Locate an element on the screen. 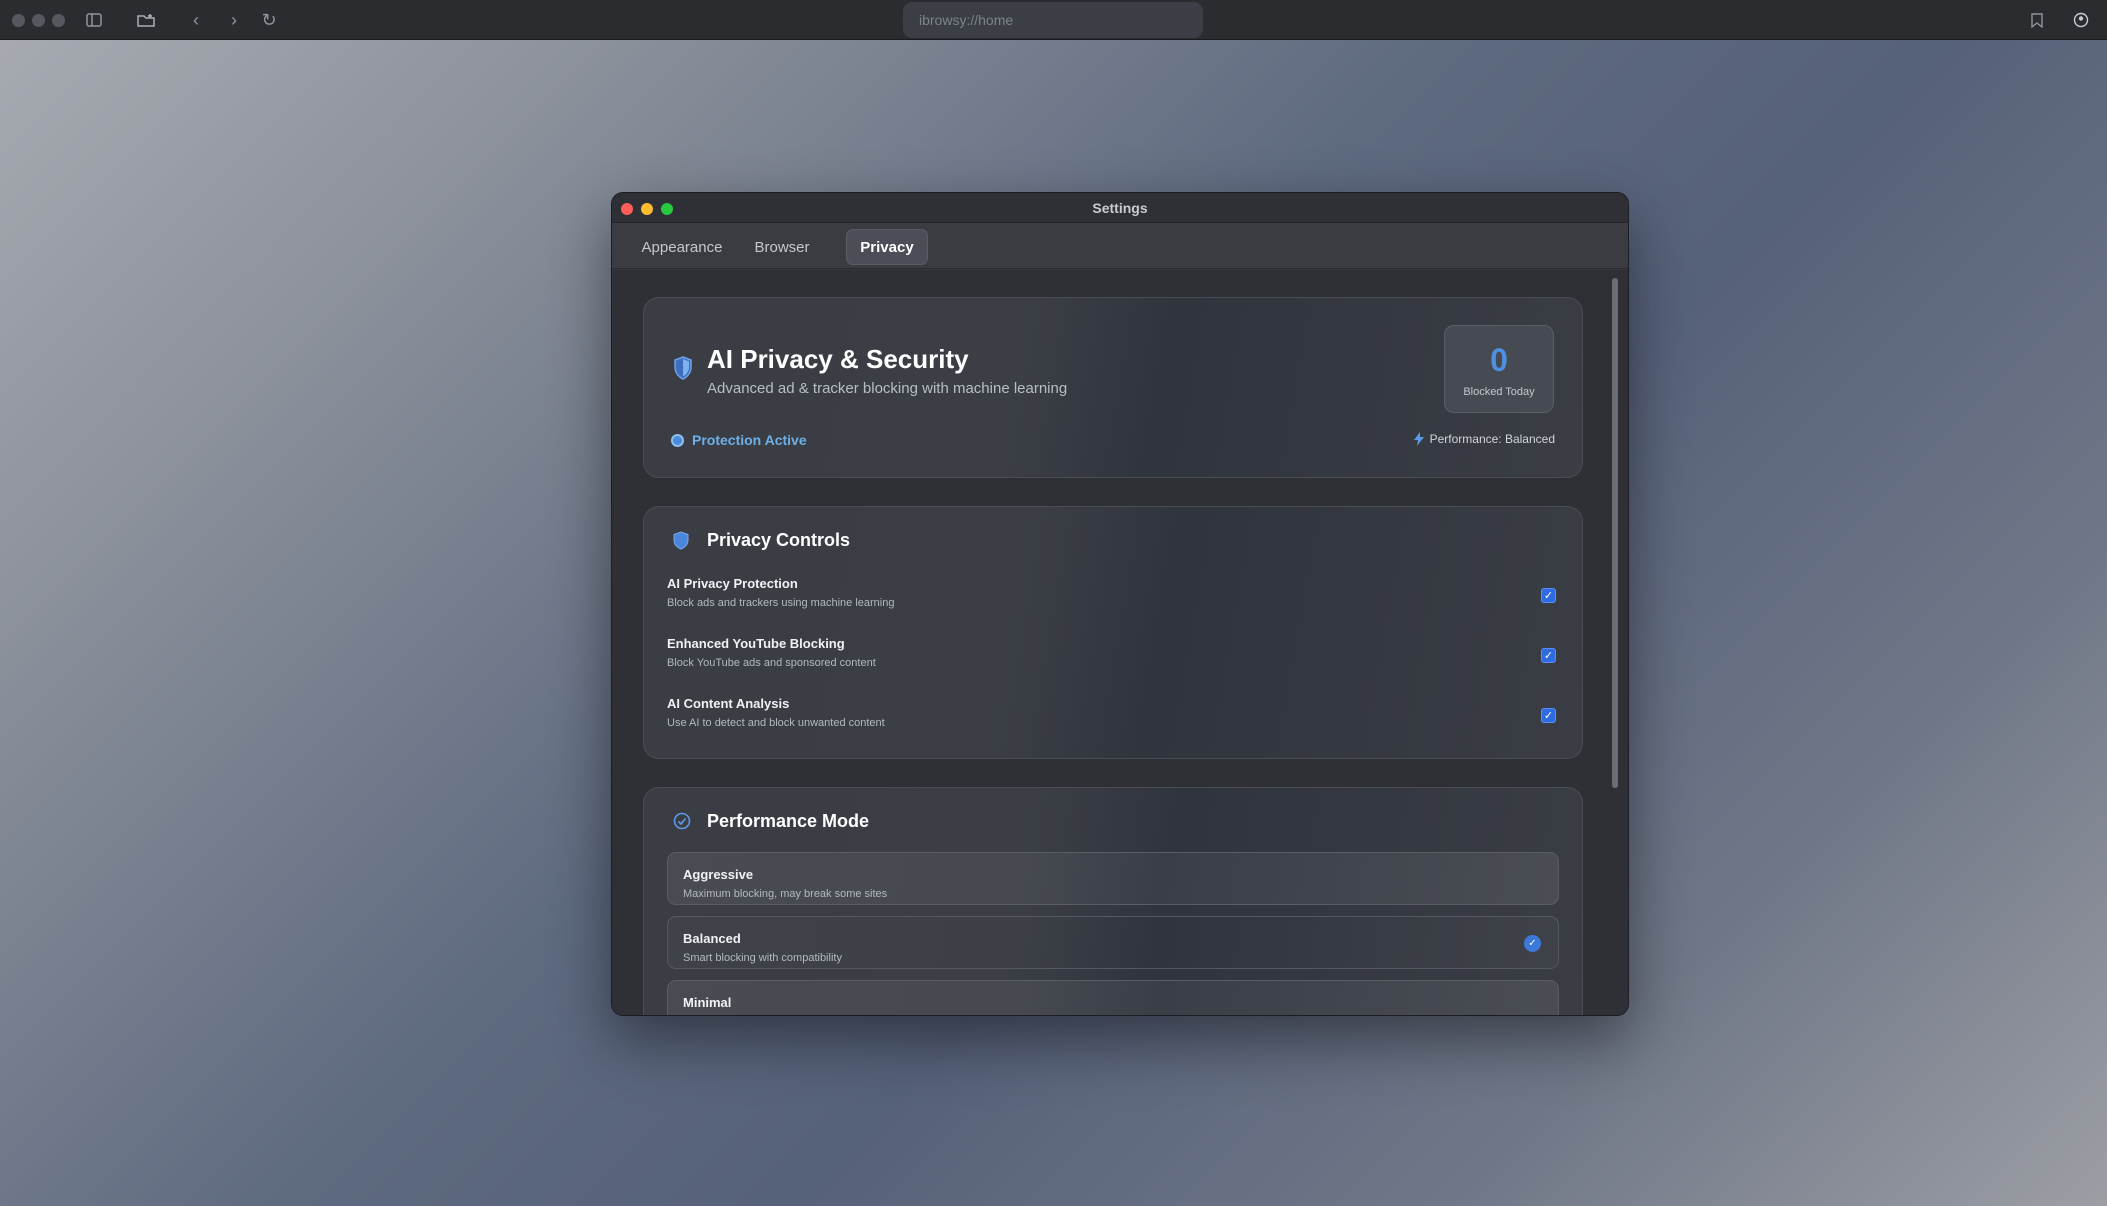  option-title: Balanced is located at coordinates (712, 938).